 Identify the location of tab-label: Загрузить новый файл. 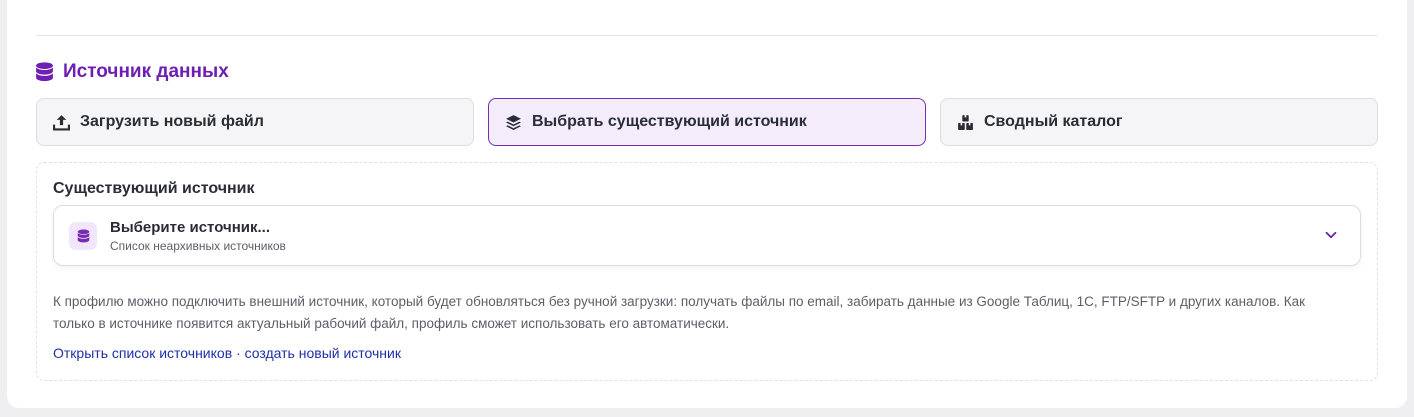
(172, 121).